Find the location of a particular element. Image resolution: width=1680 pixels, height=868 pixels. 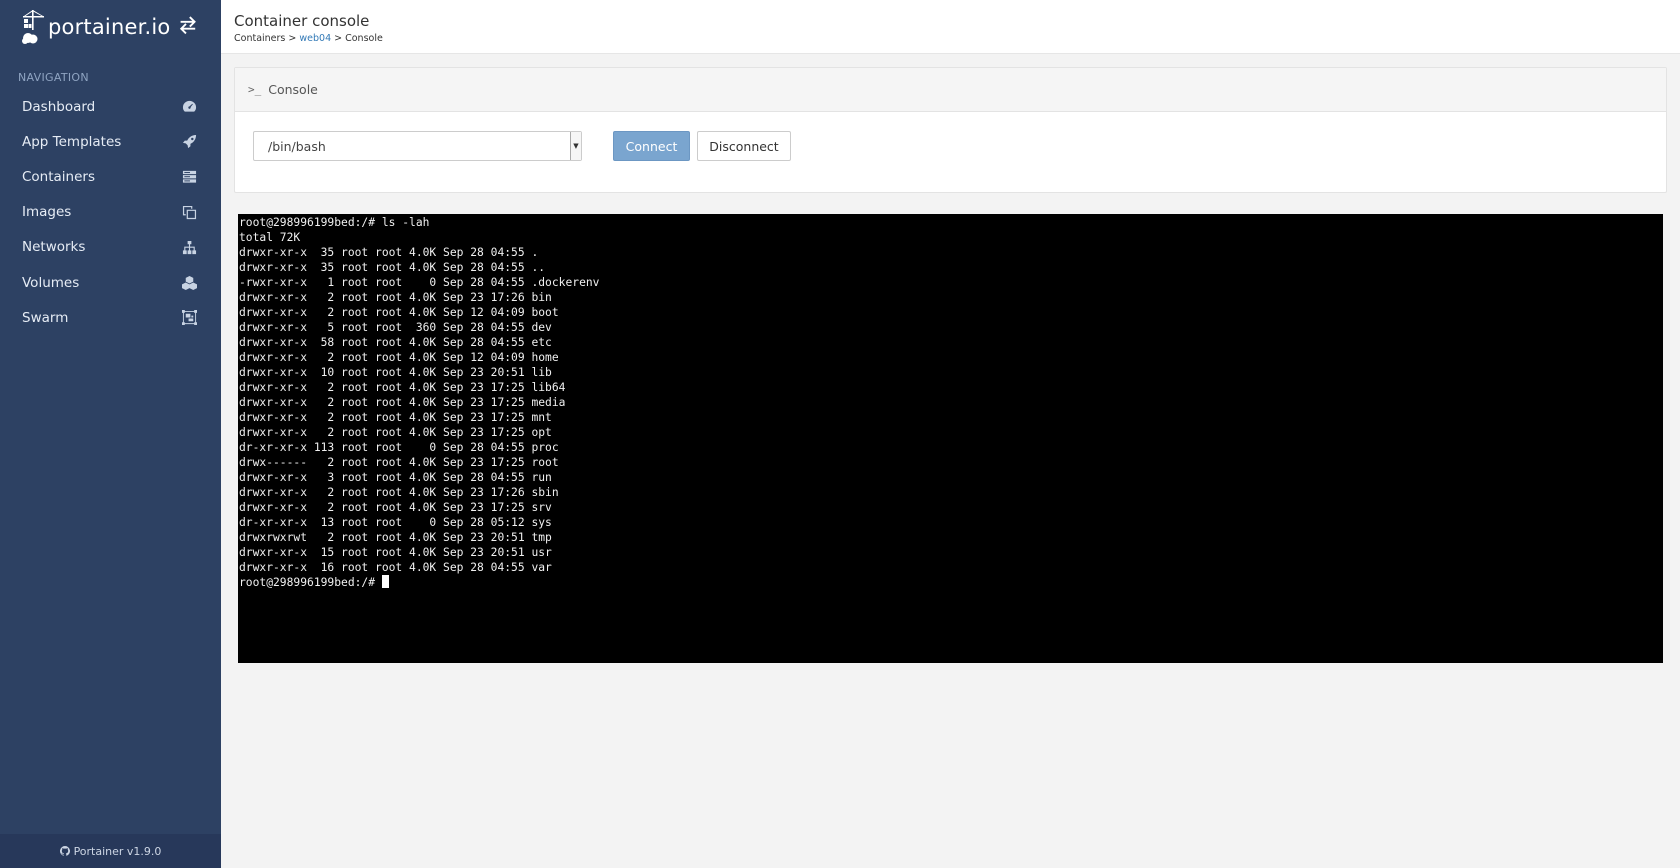

github-icon is located at coordinates (64, 851).